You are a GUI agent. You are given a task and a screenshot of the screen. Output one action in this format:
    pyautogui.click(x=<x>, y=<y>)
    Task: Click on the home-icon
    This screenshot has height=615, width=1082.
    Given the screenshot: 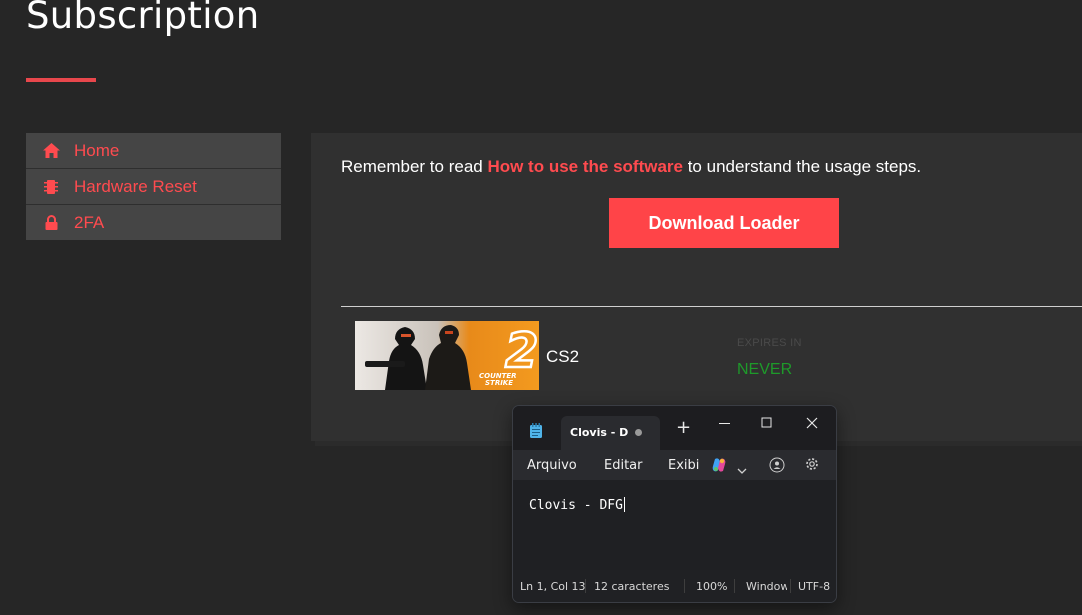 What is the action you would take?
    pyautogui.click(x=51, y=151)
    